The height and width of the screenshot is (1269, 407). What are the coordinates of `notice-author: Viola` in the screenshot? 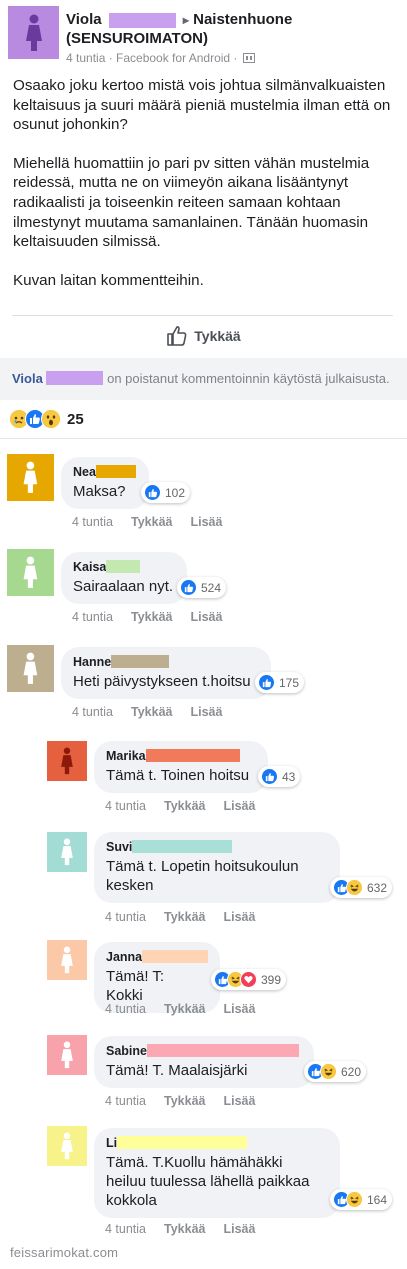 It's located at (27, 378).